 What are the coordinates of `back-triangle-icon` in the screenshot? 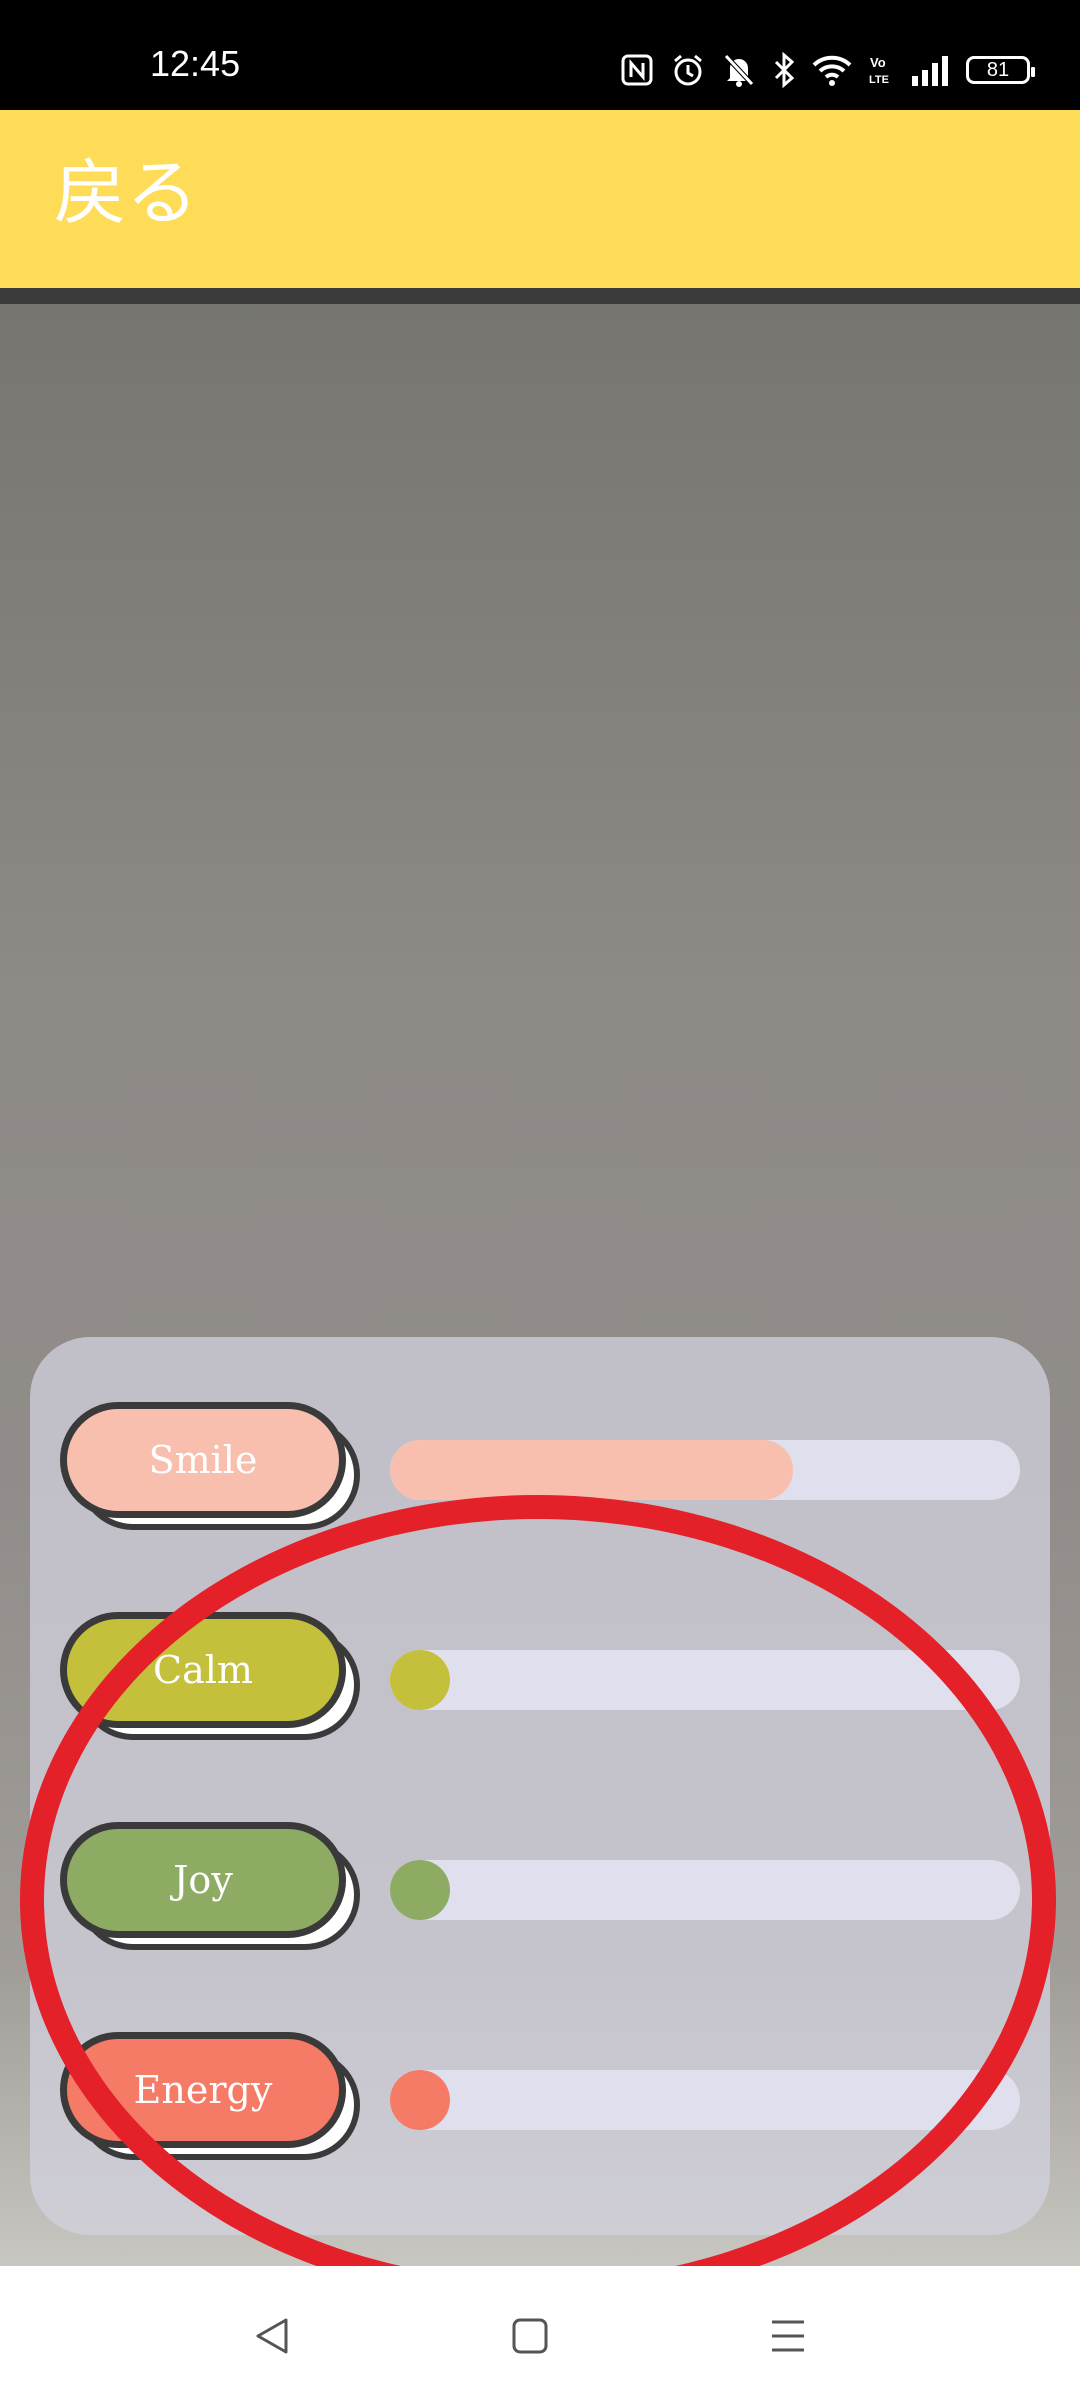 It's located at (272, 2336).